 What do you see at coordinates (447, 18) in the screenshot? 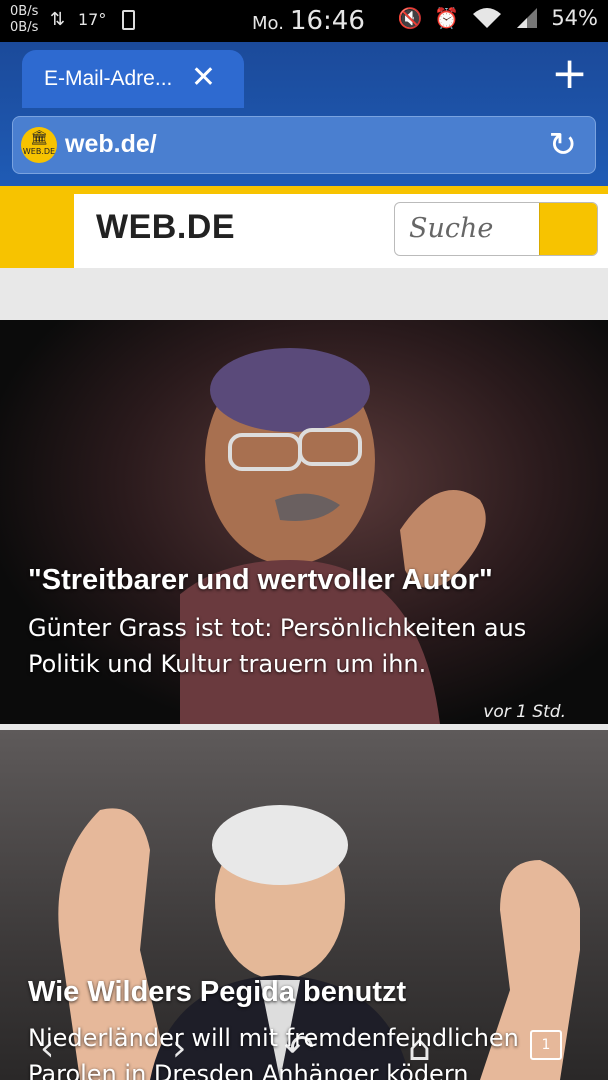
I see `alarm-icon: ⏰` at bounding box center [447, 18].